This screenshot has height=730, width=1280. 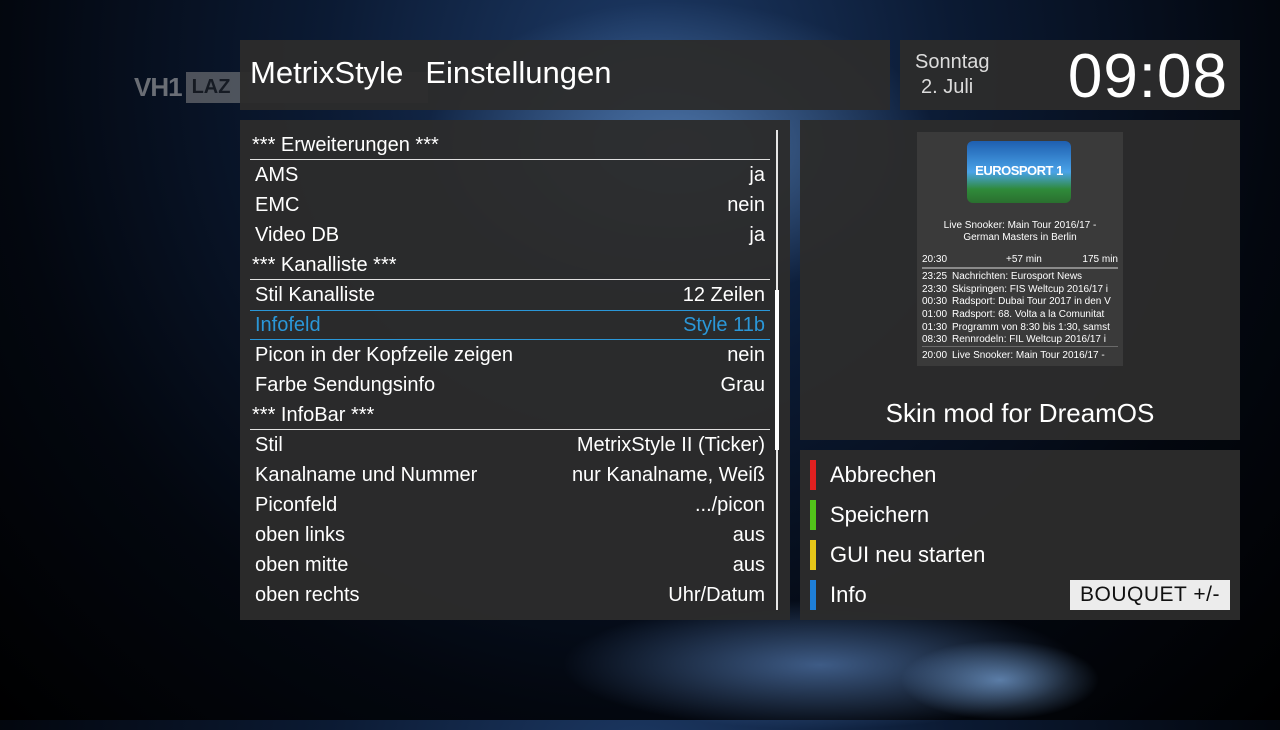 I want to click on channel-logo-picon: EUROSPORT 1, so click(x=1019, y=172).